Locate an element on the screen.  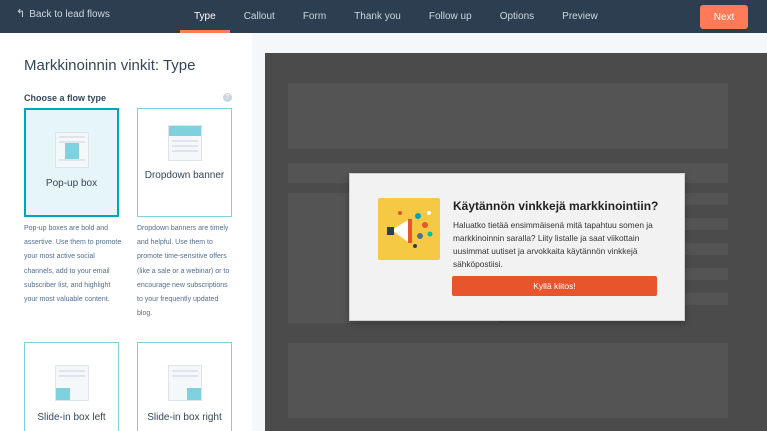
tab-callout: Callout is located at coordinates (259, 16).